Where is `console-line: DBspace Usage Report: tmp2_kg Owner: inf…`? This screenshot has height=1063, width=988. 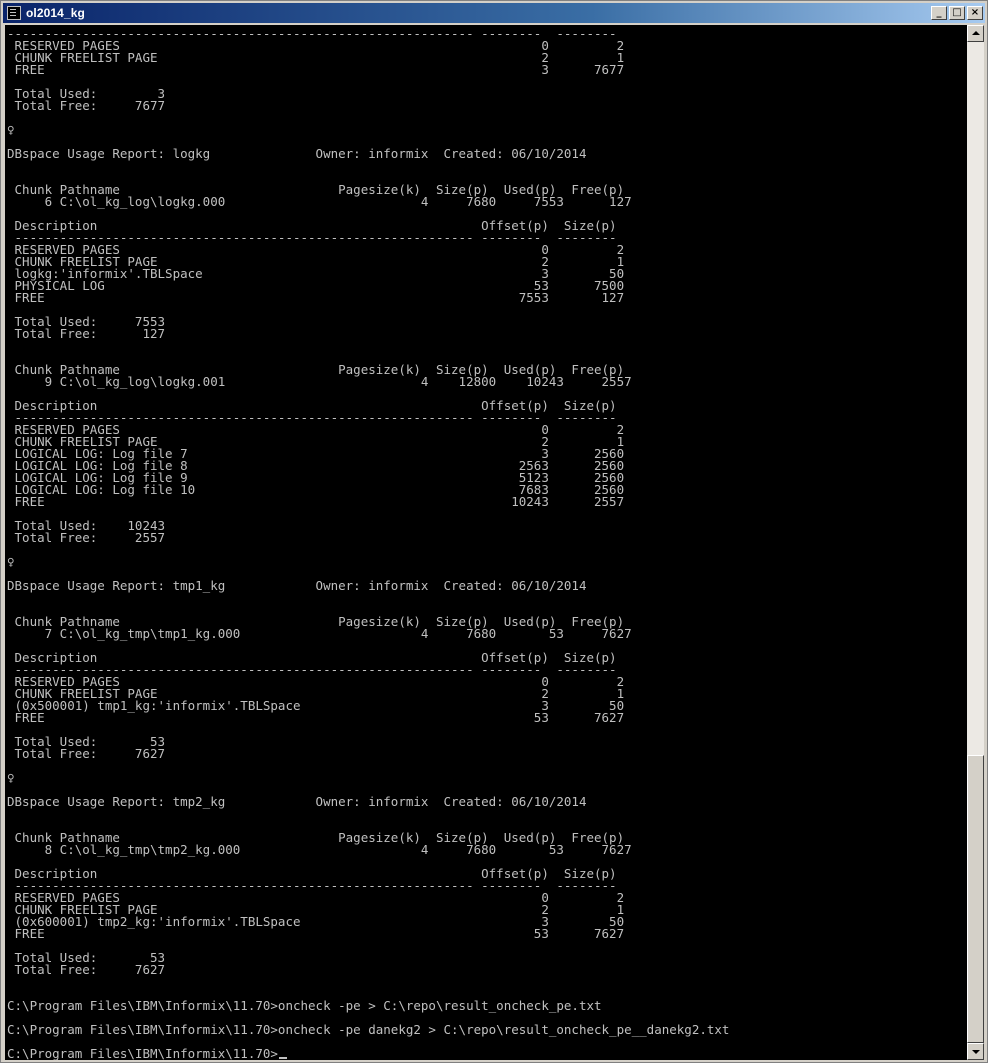 console-line: DBspace Usage Report: tmp2_kg Owner: inf… is located at coordinates (297, 801).